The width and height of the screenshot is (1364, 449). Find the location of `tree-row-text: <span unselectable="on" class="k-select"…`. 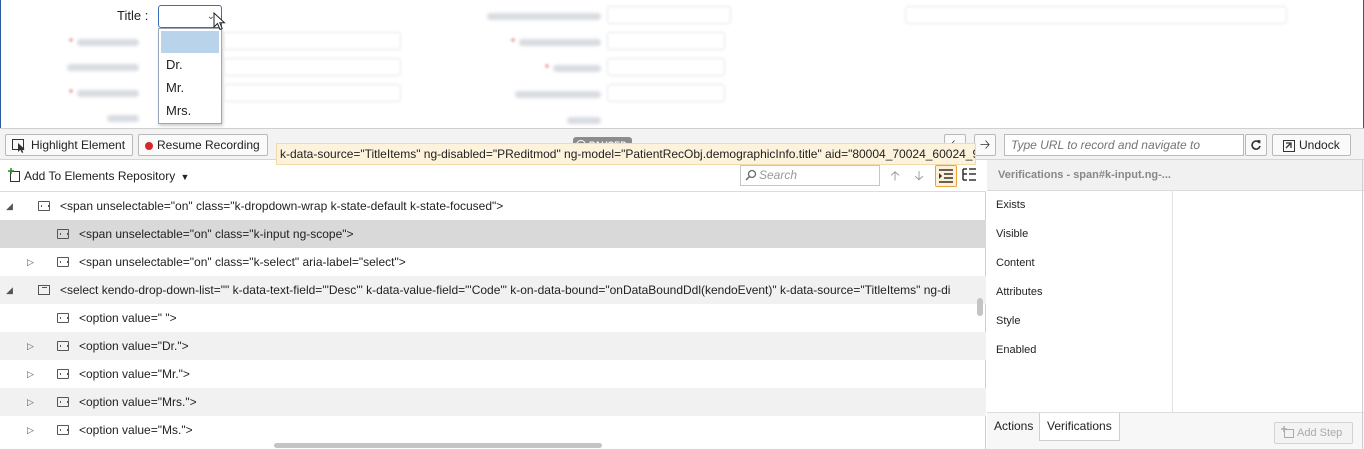

tree-row-text: <span unselectable="on" class="k-select"… is located at coordinates (242, 262).